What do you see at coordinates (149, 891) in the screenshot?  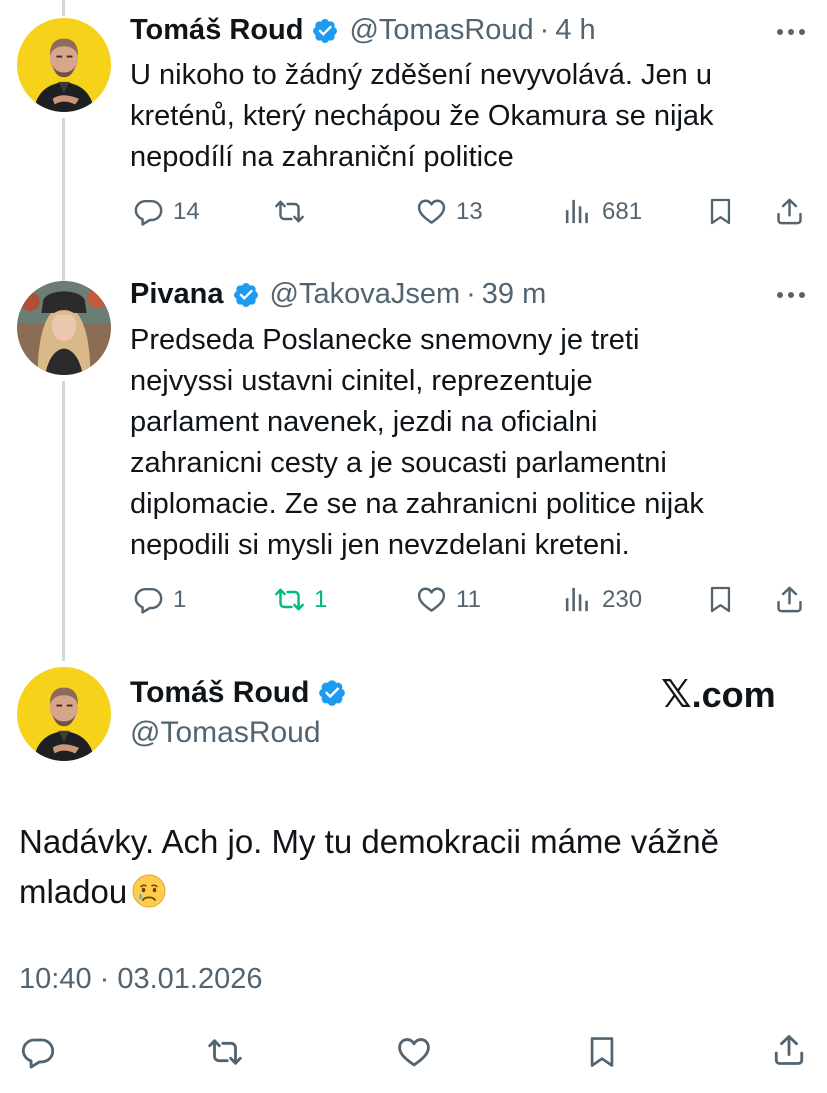 I see `crying-face-emoji` at bounding box center [149, 891].